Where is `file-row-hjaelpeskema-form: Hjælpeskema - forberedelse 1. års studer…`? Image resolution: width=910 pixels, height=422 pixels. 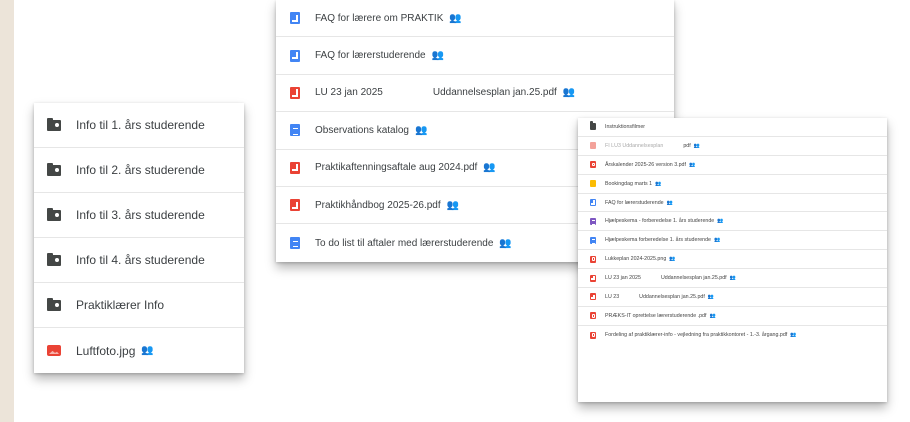
file-row-hjaelpeskema-form: Hjælpeskema - forberedelse 1. års studer… is located at coordinates (732, 222).